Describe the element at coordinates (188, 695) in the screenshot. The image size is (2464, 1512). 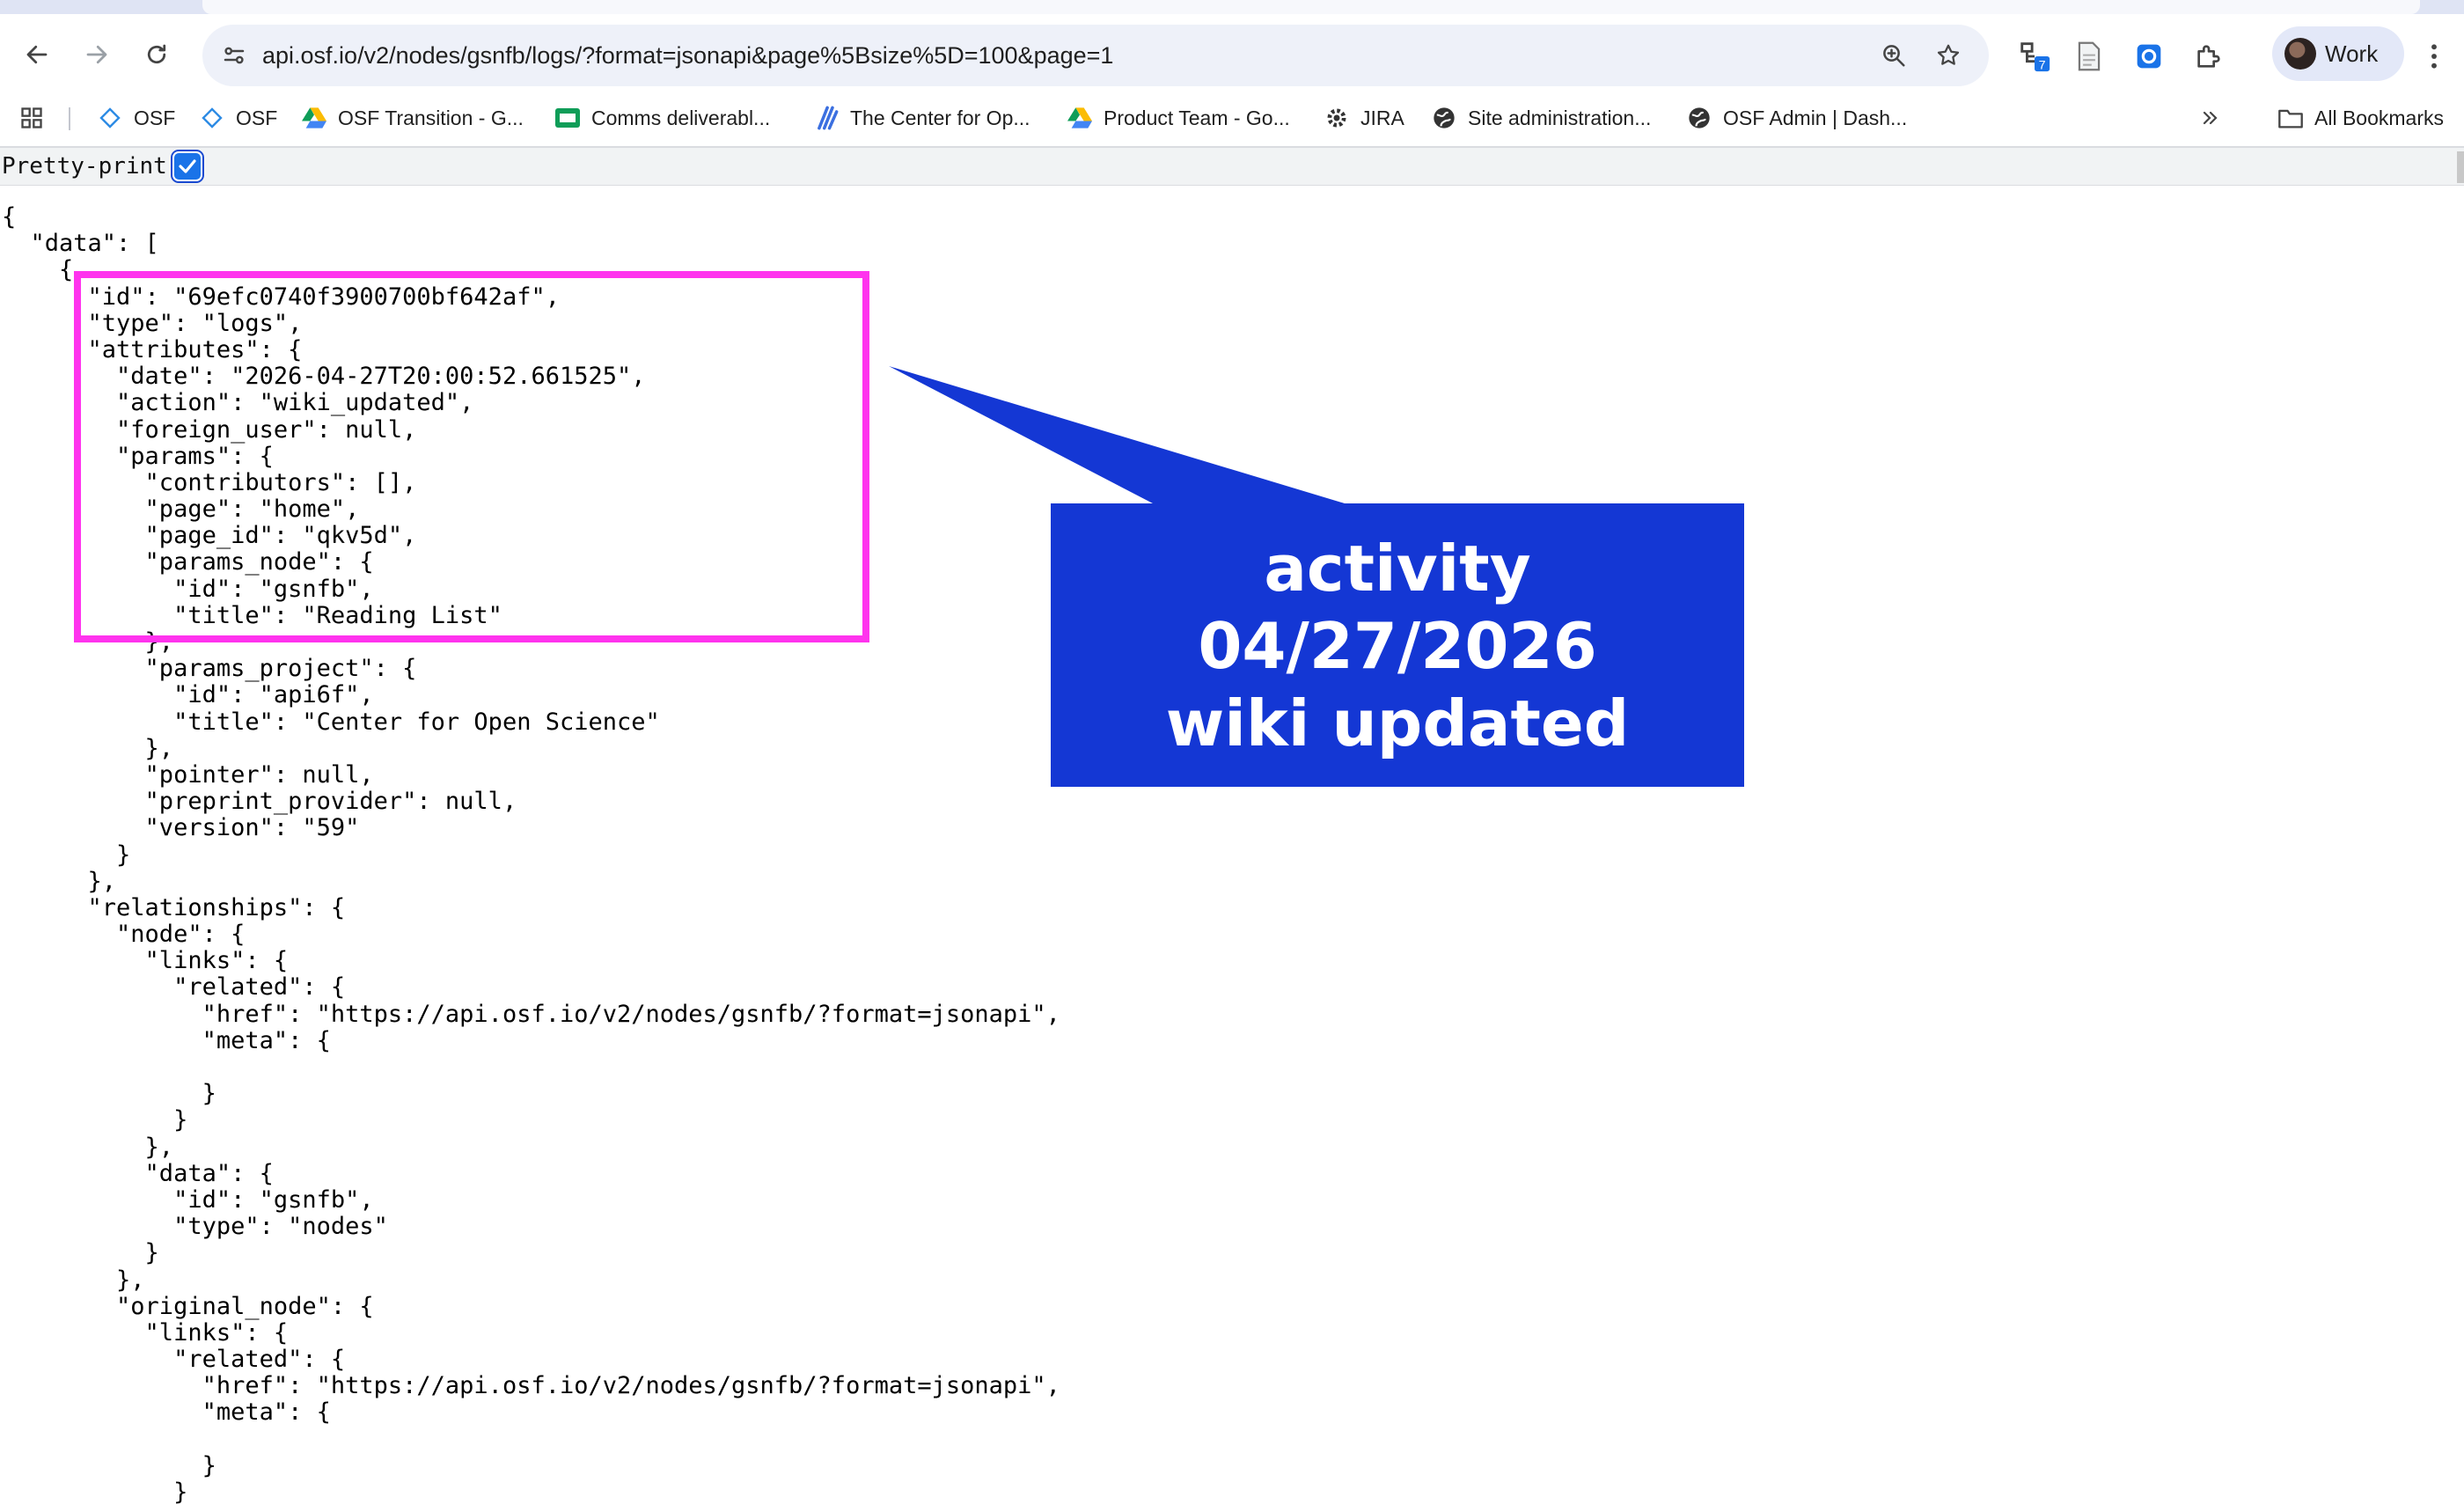
I see `json-line: "id": "api6f",` at that location.